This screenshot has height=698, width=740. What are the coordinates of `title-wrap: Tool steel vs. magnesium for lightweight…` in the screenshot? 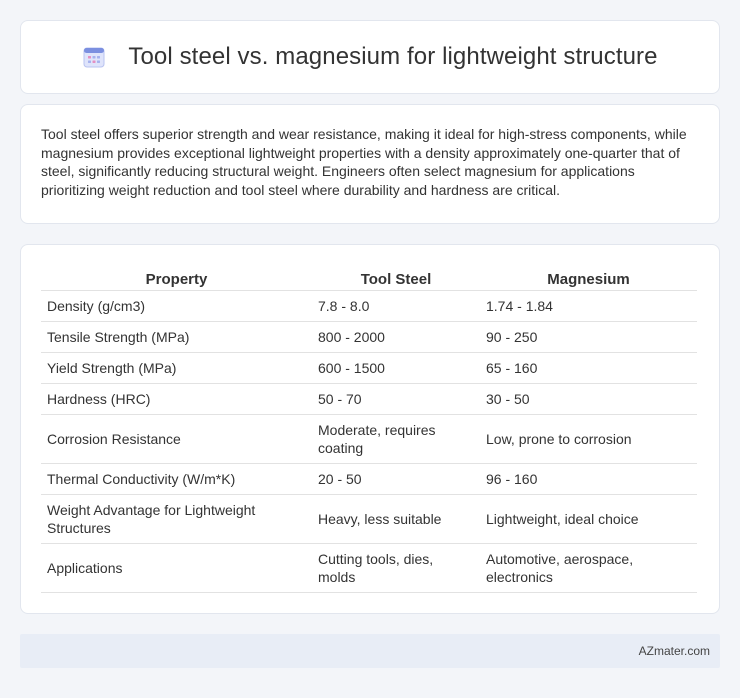 It's located at (370, 57).